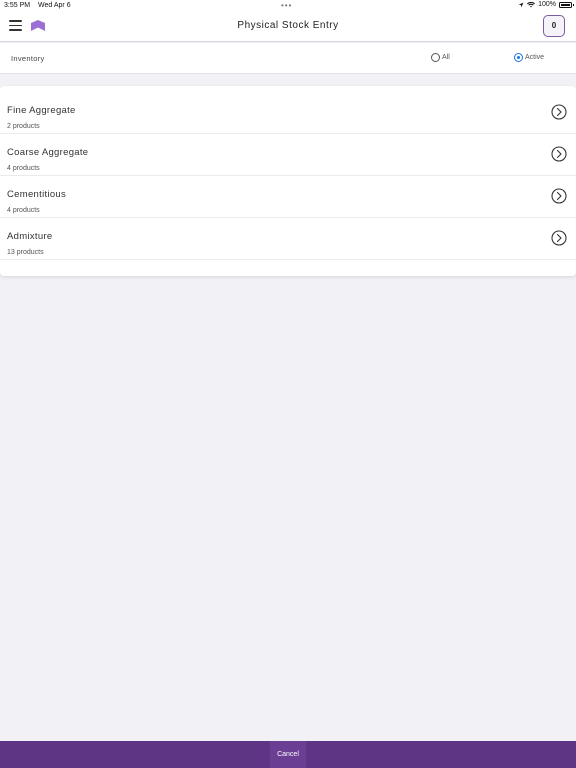  I want to click on radio-all-label: All, so click(446, 57).